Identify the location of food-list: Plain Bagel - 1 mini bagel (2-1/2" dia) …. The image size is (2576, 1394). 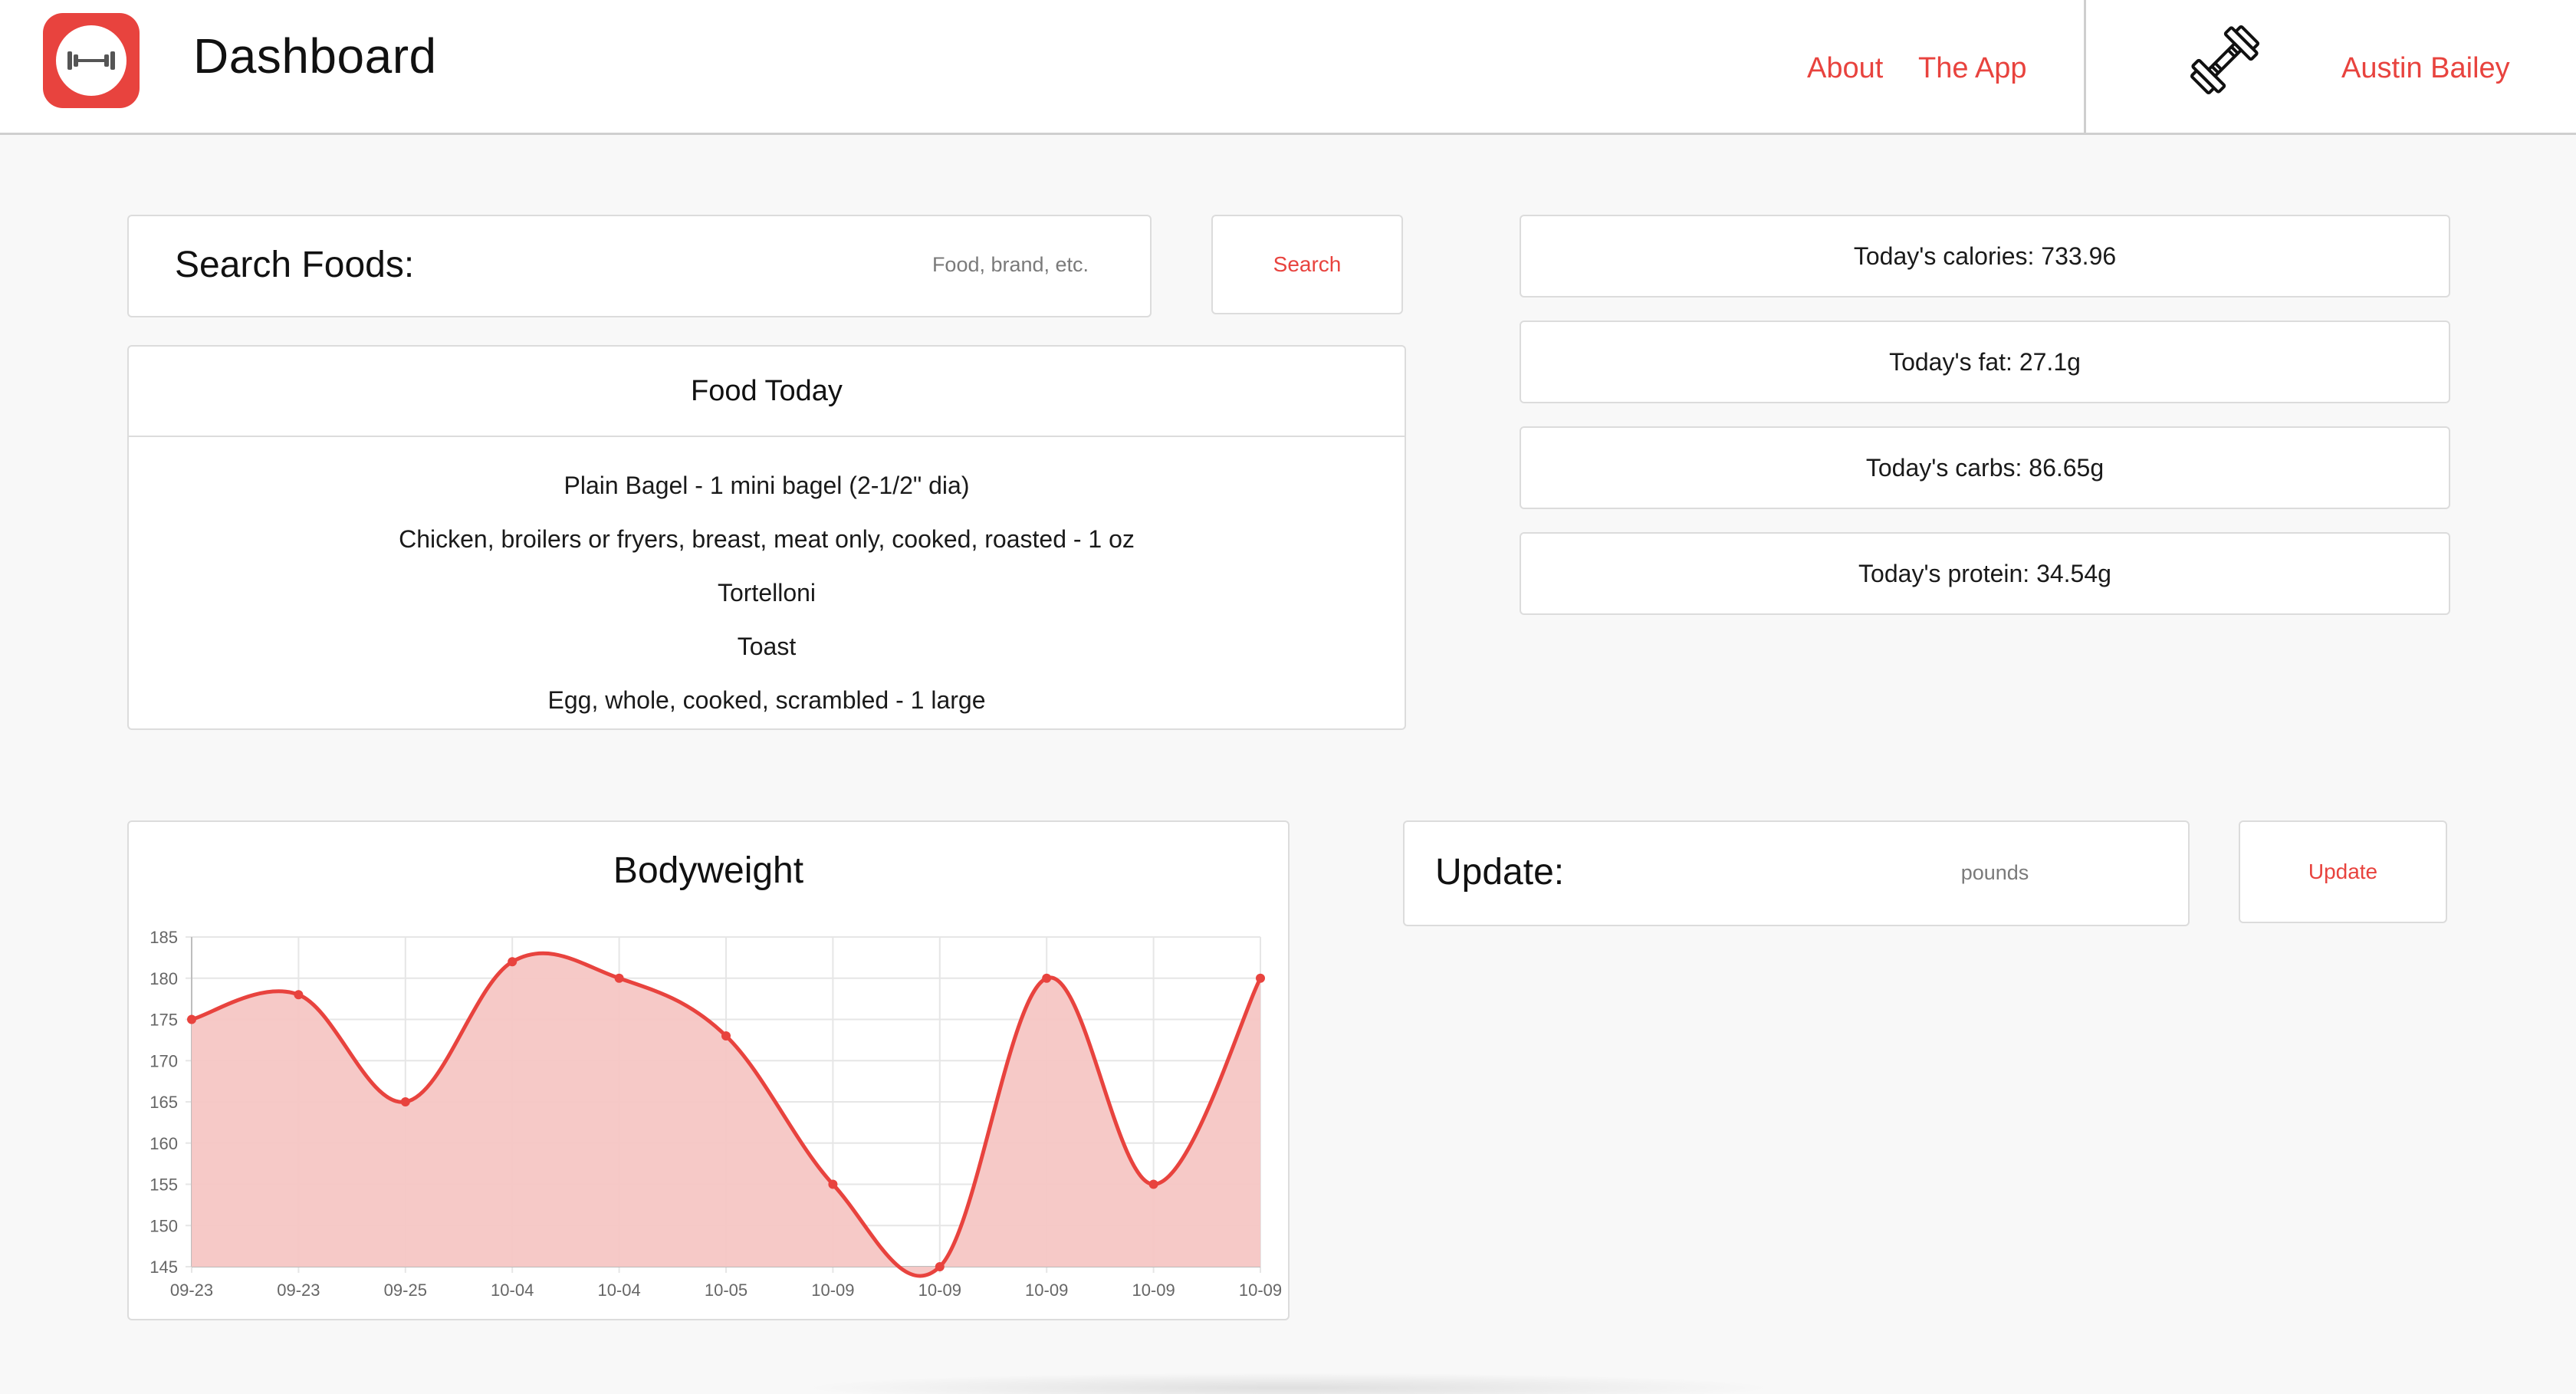
(767, 582).